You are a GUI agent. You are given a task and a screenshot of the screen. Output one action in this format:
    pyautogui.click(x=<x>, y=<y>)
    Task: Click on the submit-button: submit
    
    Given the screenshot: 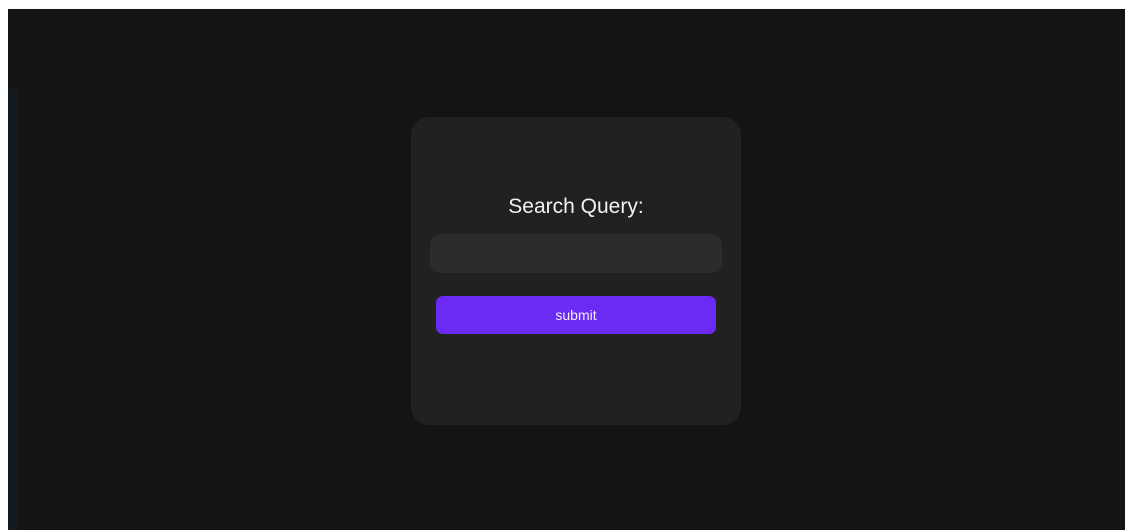 What is the action you would take?
    pyautogui.click(x=576, y=315)
    